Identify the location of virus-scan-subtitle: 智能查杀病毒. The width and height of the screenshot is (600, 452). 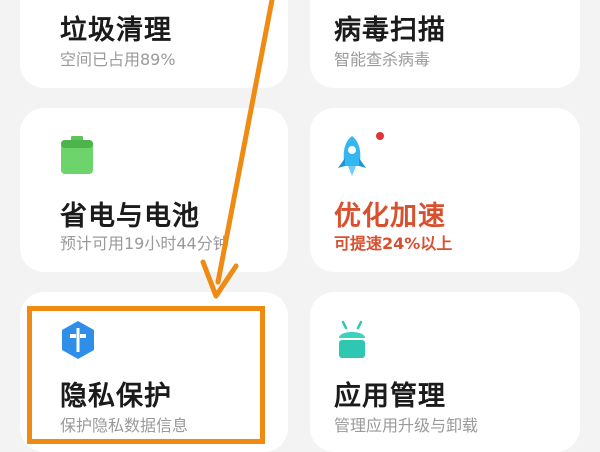
(382, 59).